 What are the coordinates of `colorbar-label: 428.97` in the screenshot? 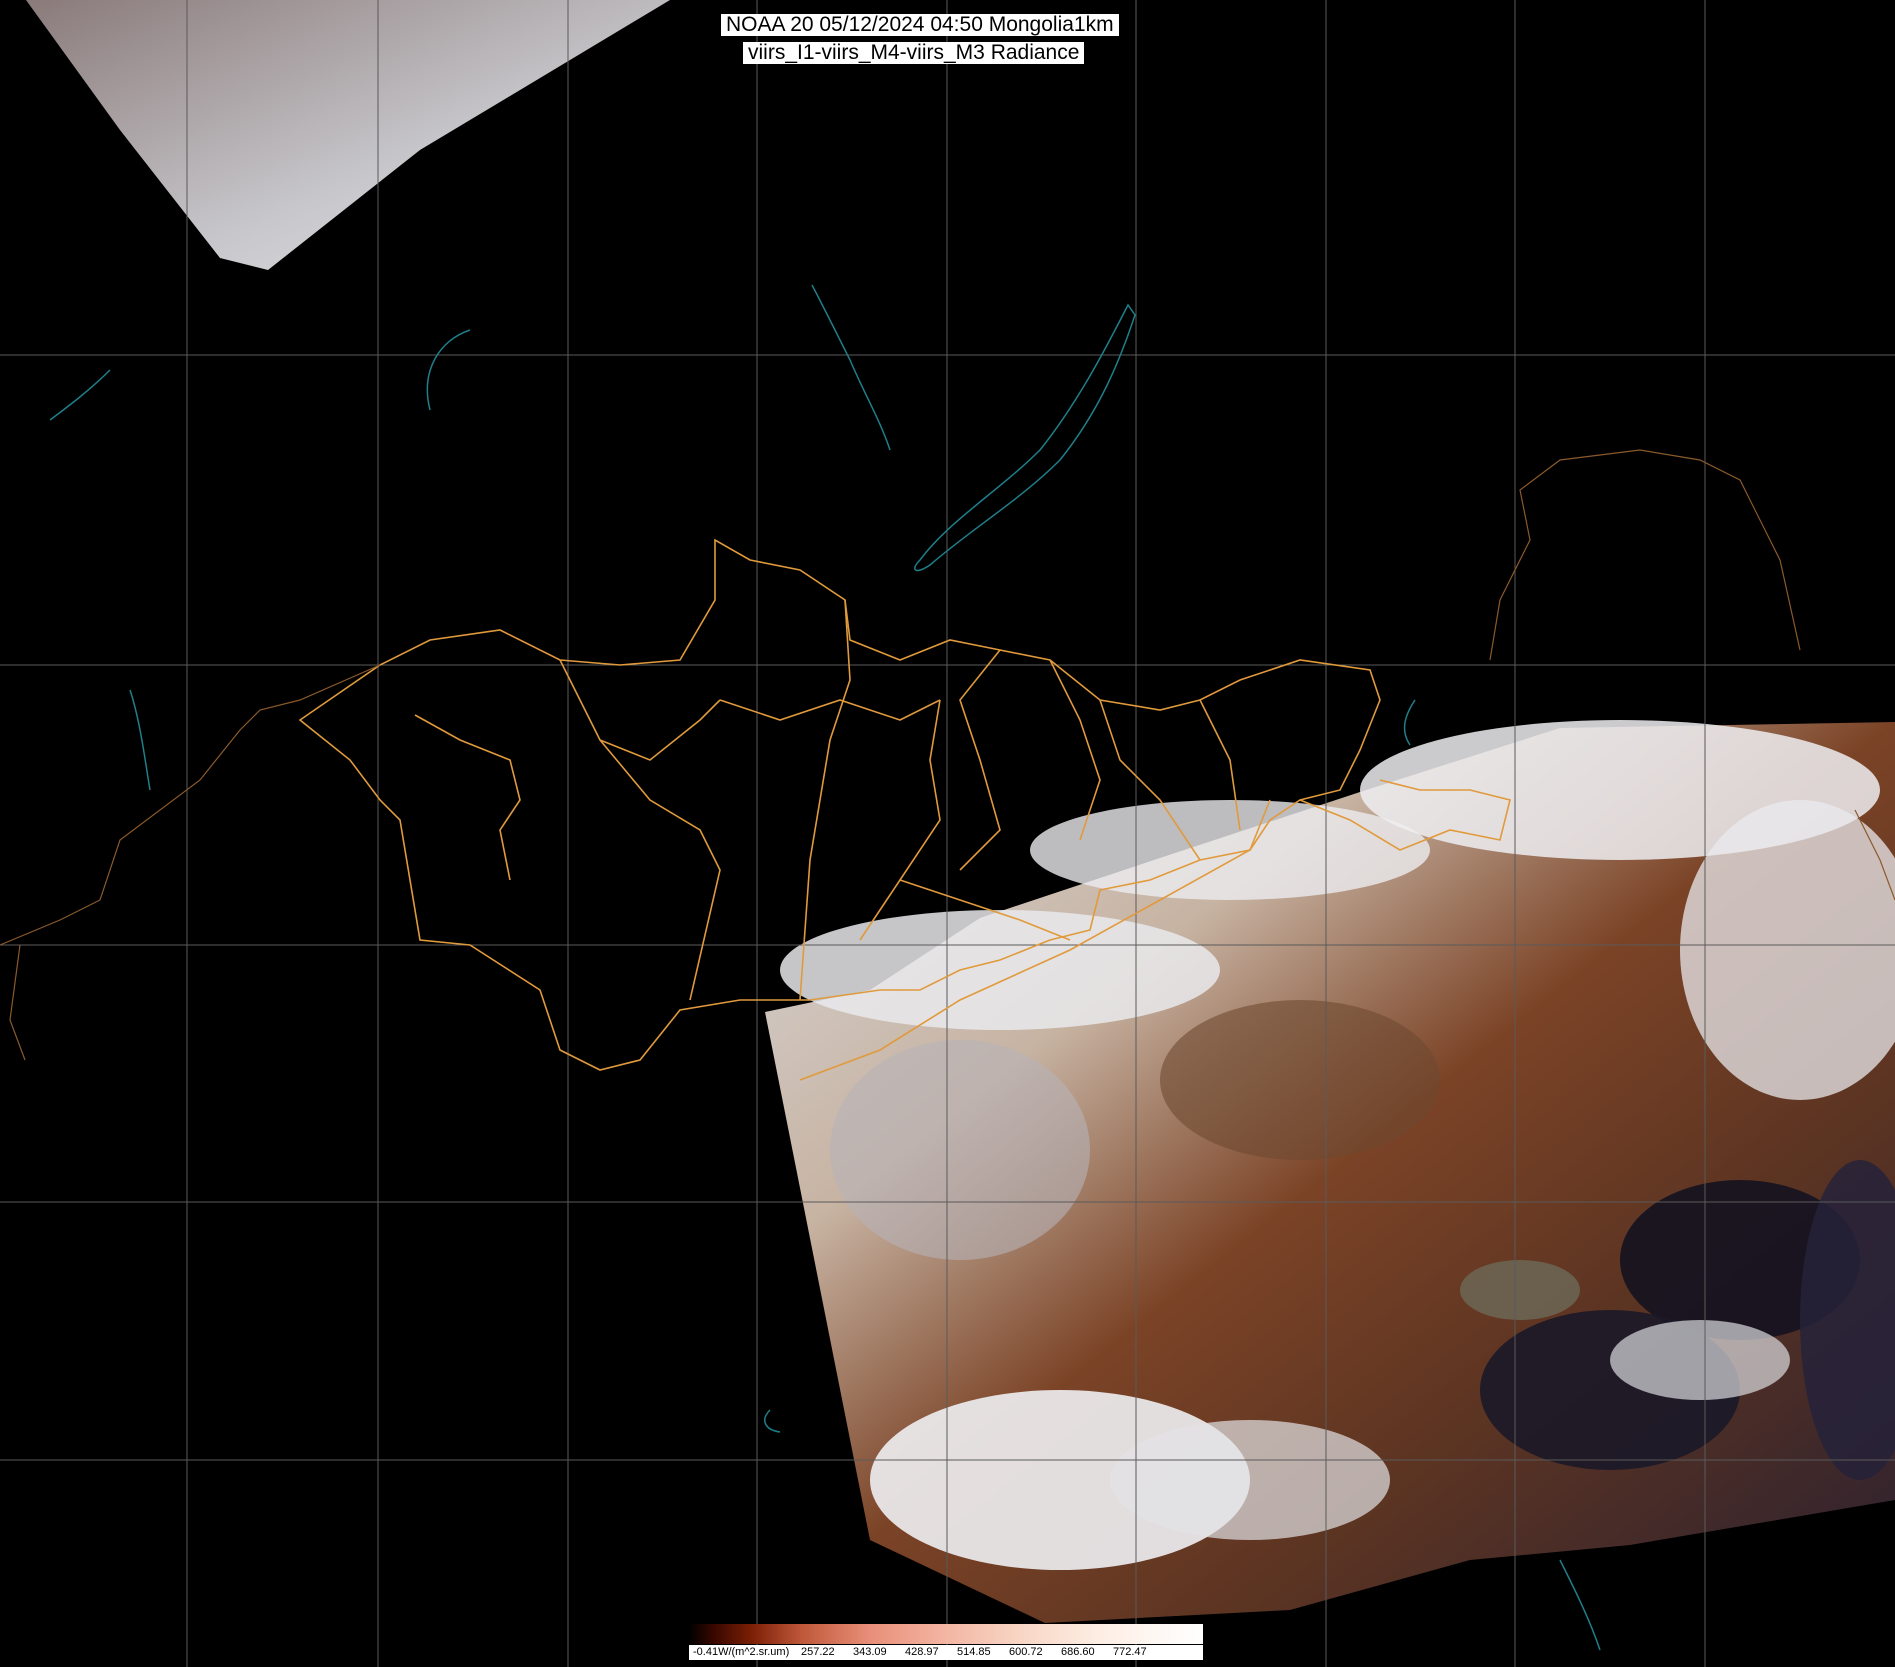 It's located at (922, 1652).